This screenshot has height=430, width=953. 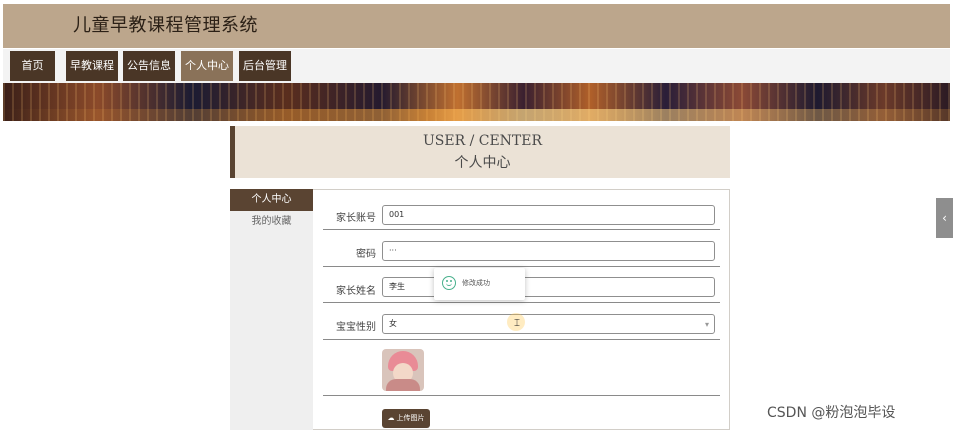 What do you see at coordinates (393, 323) in the screenshot?
I see `baby-gender-value: 女` at bounding box center [393, 323].